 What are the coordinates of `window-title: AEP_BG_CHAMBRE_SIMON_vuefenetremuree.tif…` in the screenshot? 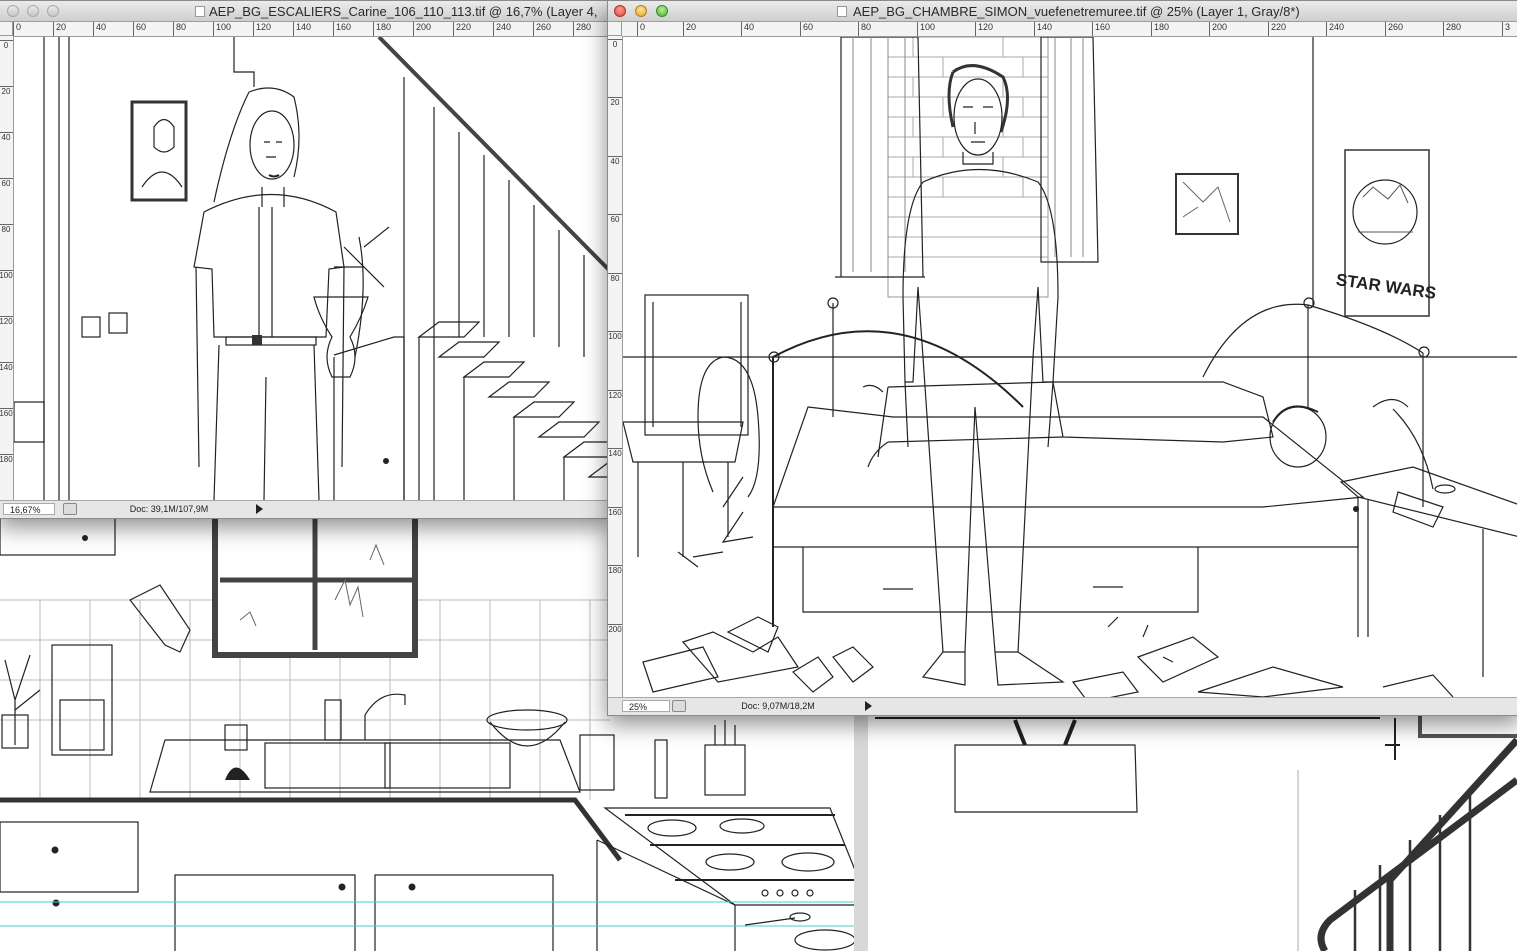 It's located at (1076, 11).